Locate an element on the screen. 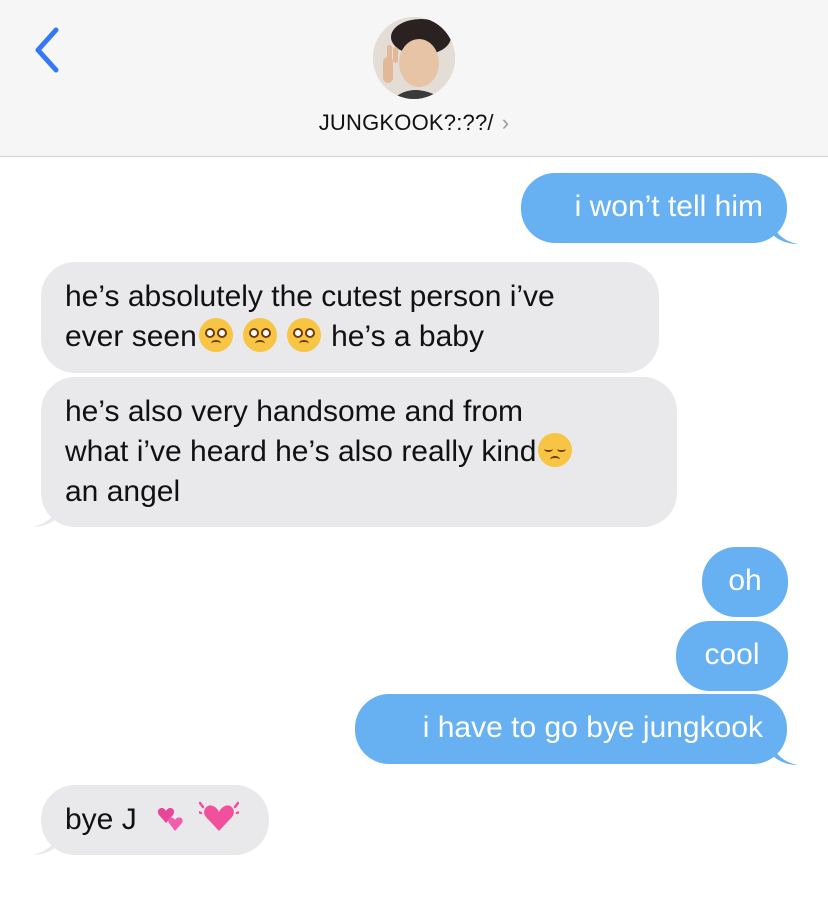 This screenshot has height=917, width=828. message-text-line: ever seen he’s a baby is located at coordinates (350, 337).